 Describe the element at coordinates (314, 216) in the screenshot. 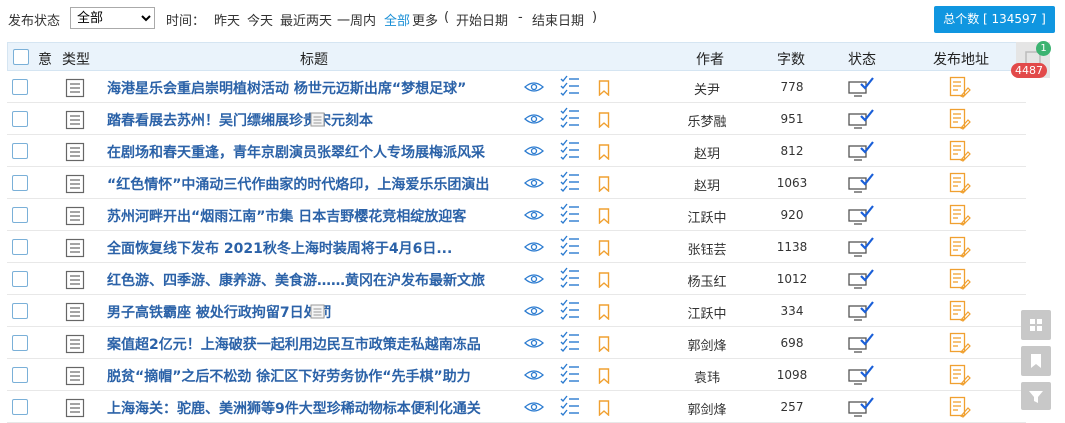

I see `article-title-link: 苏州河畔开出“烟雨江南”市集 日本吉野樱花竞相绽放迎客` at that location.